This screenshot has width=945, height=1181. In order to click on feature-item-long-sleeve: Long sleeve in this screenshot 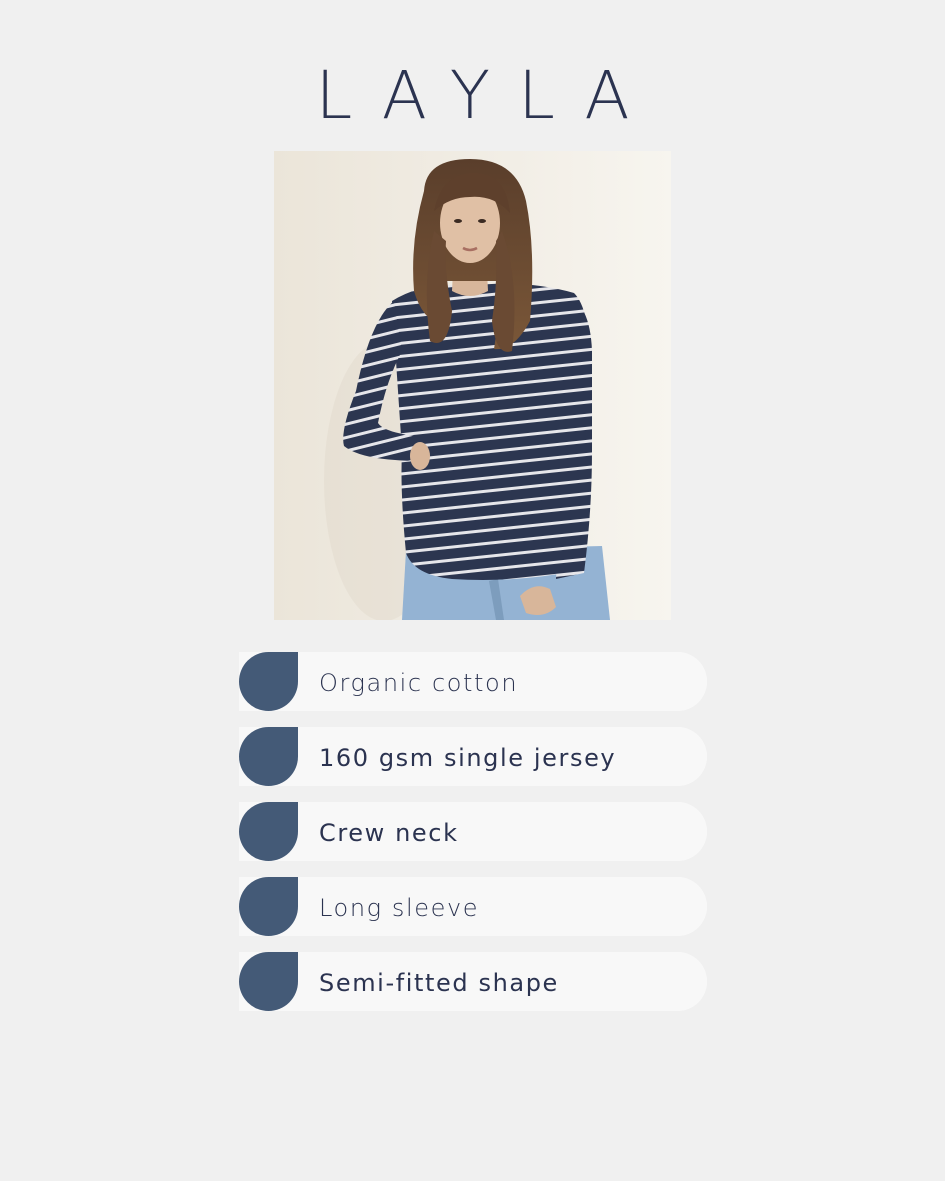, I will do `click(473, 906)`.